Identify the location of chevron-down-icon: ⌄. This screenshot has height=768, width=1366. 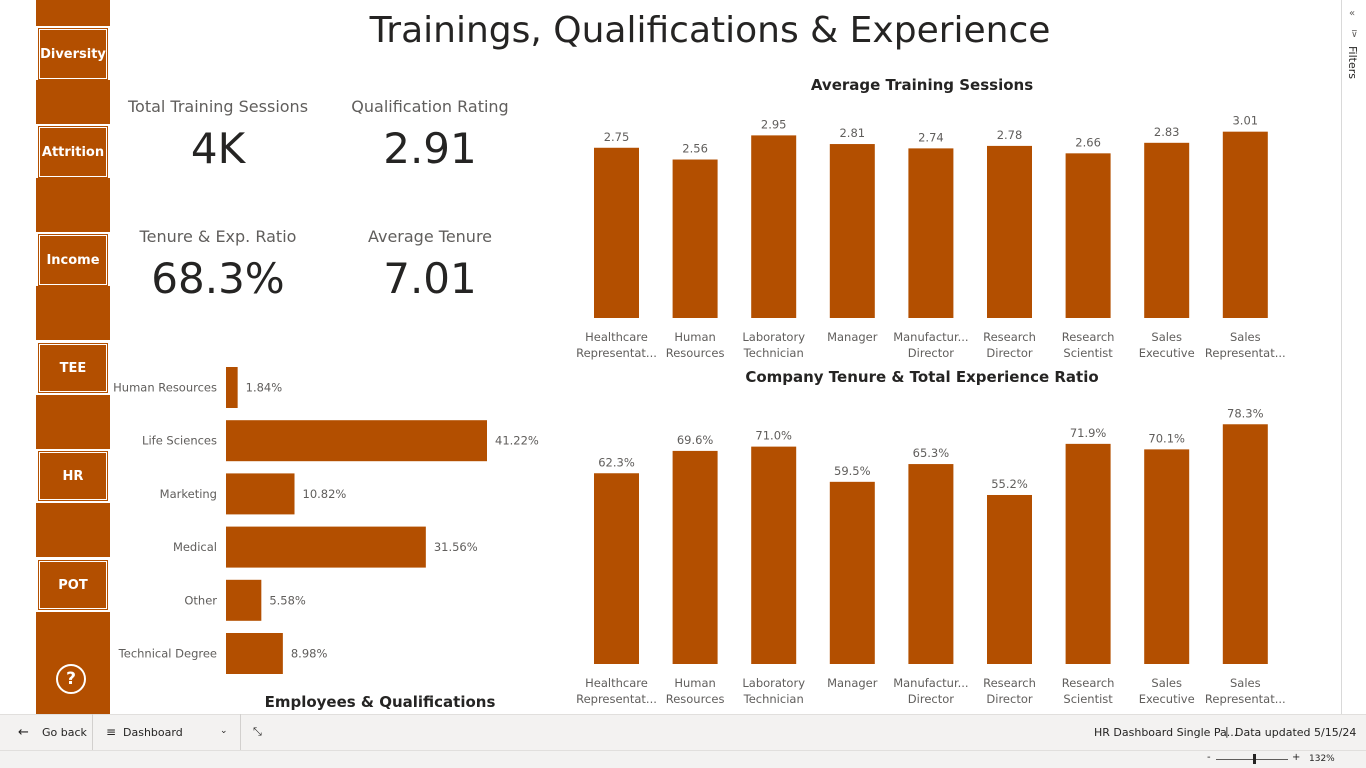
(224, 731).